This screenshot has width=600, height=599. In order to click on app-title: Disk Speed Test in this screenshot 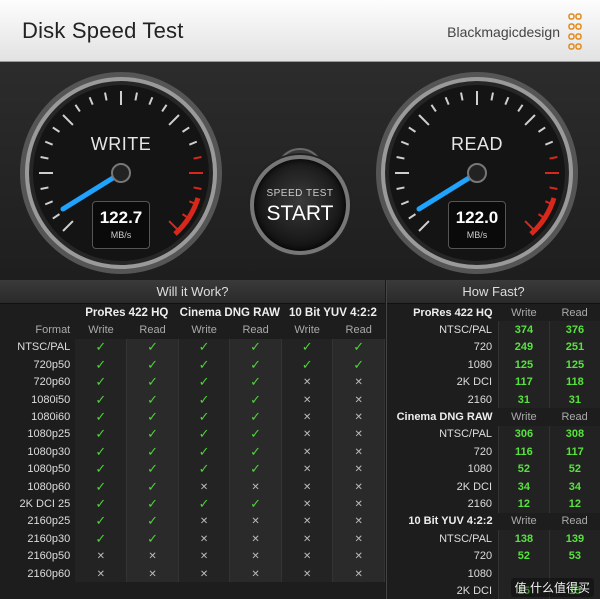, I will do `click(103, 30)`.